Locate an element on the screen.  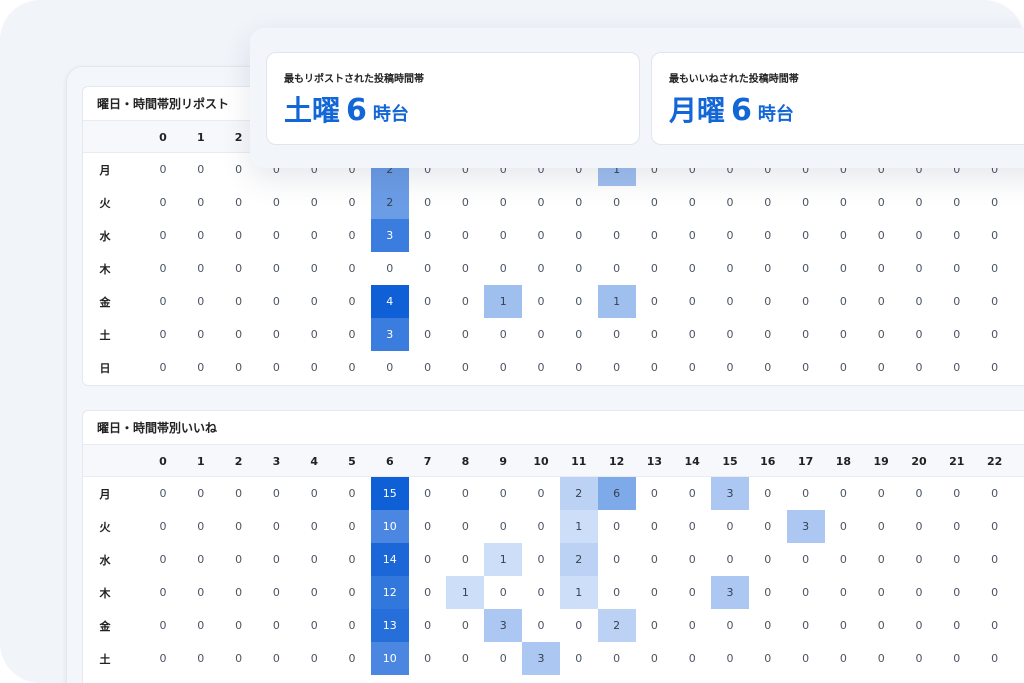
like-hour-header-cell: 23 is located at coordinates (1018, 461).